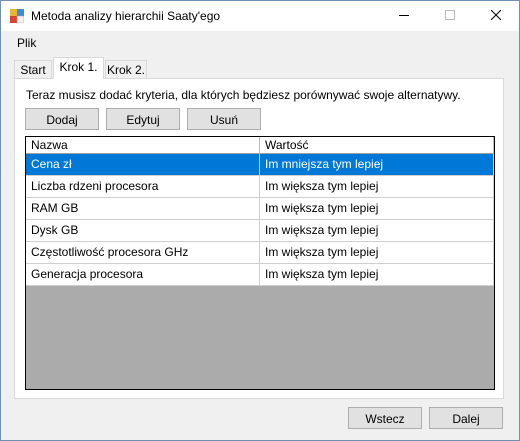 Image resolution: width=520 pixels, height=441 pixels. I want to click on column-header-name: Nazwa, so click(143, 145).